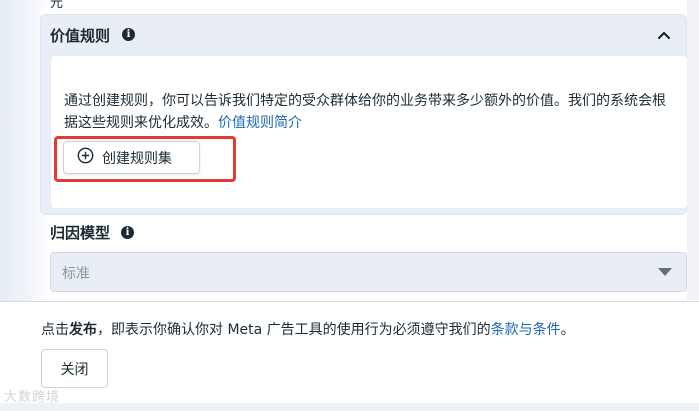 This screenshot has height=411, width=699. Describe the element at coordinates (76, 274) in the screenshot. I see `attribution-model-value: 标准` at that location.